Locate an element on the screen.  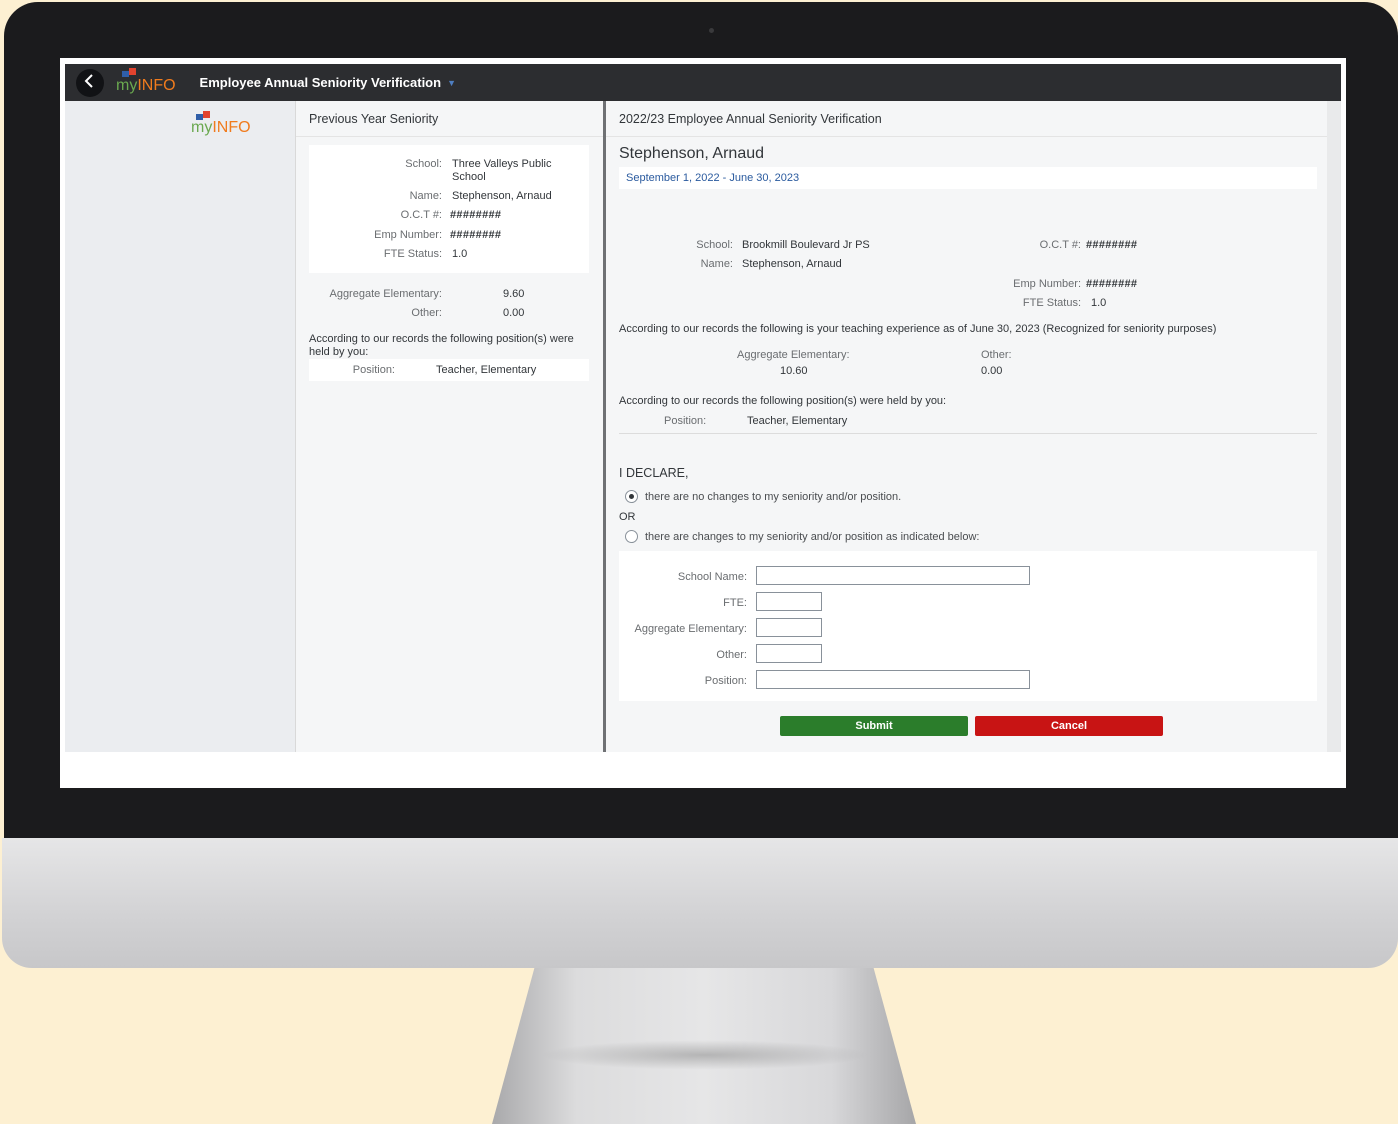
back-button is located at coordinates (90, 82).